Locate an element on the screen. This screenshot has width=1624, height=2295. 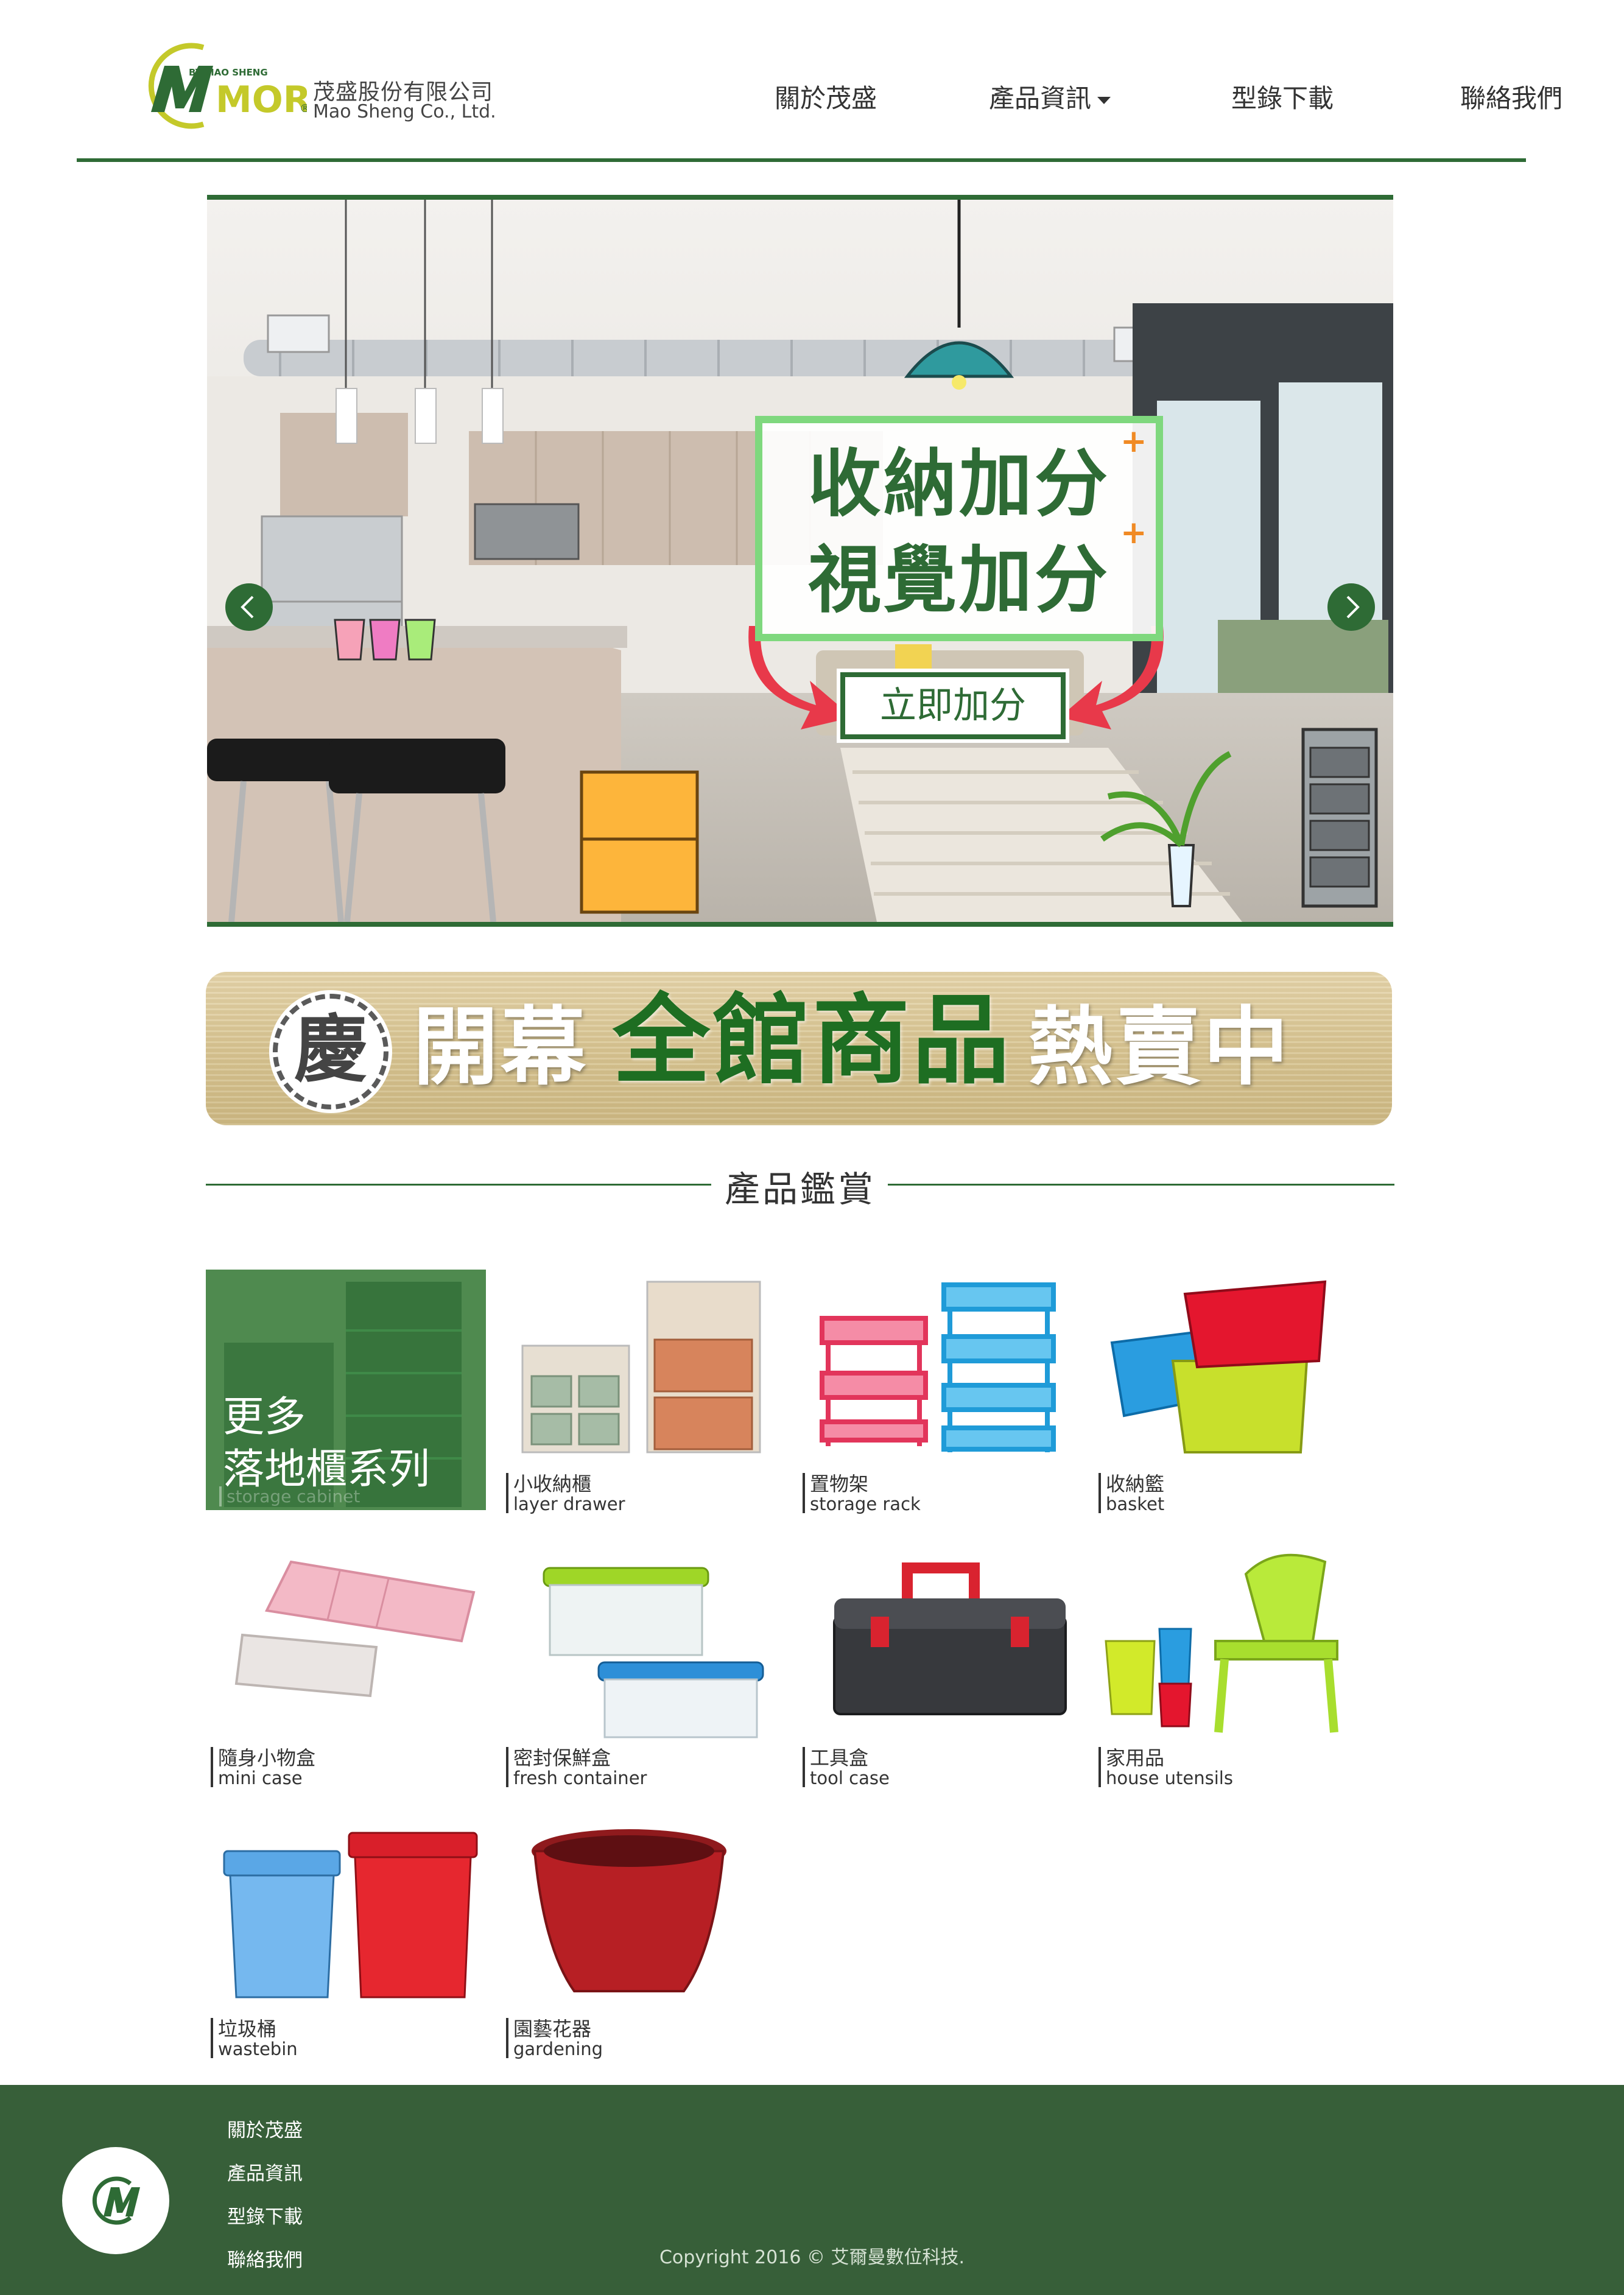
tool-case-image is located at coordinates (950, 1638).